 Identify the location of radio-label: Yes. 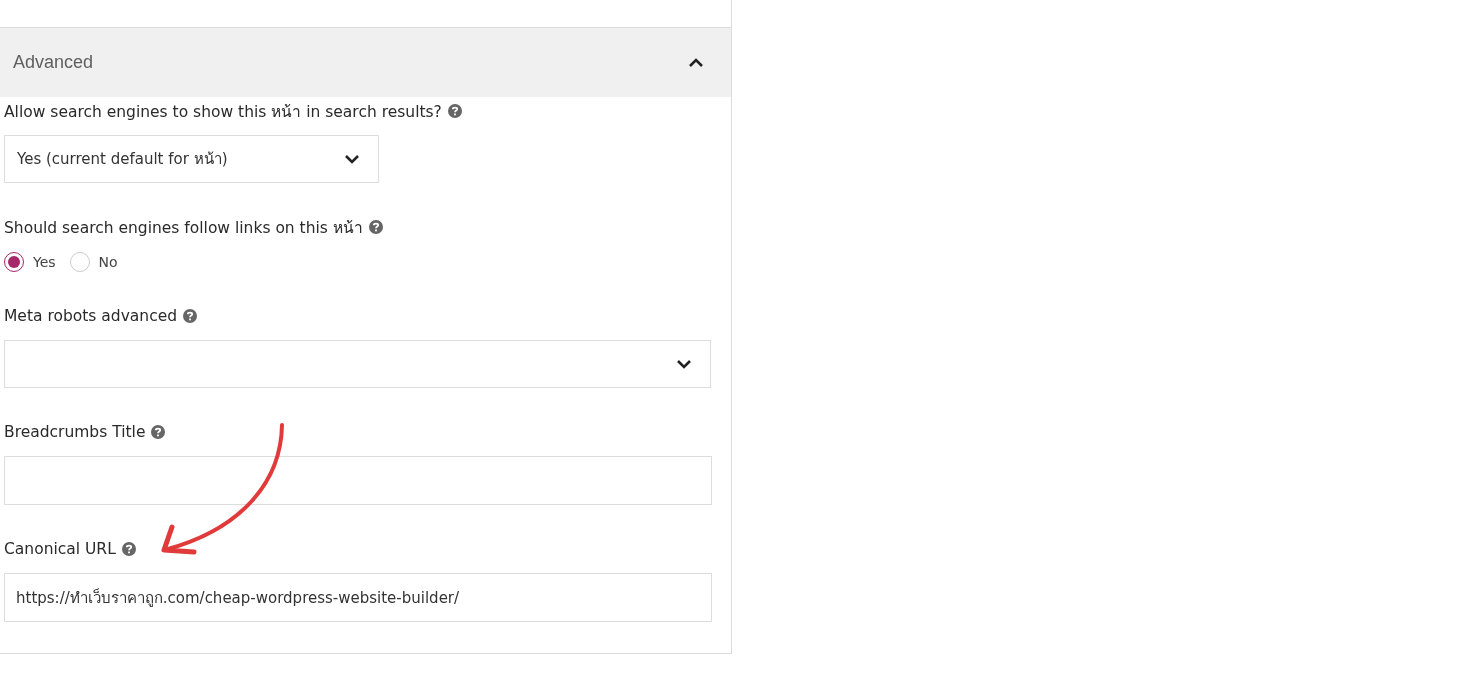
(44, 262).